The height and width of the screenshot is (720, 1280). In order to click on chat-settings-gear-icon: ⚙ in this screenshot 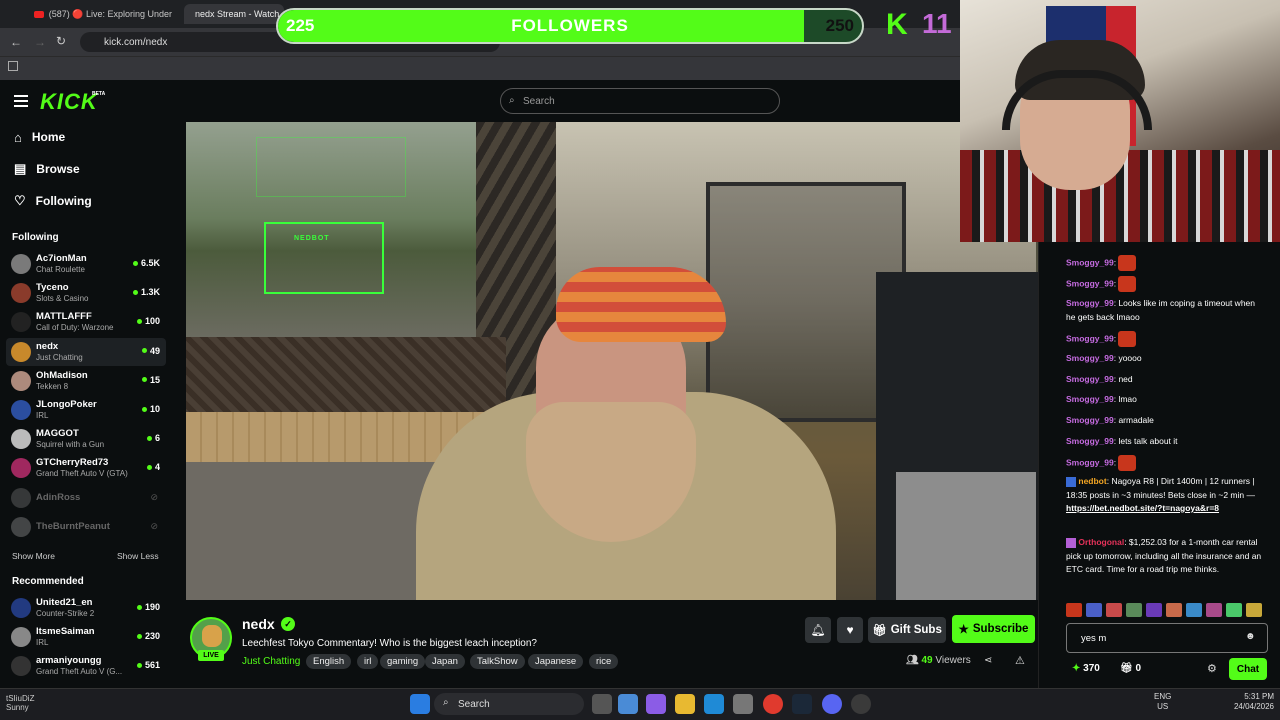, I will do `click(1212, 668)`.